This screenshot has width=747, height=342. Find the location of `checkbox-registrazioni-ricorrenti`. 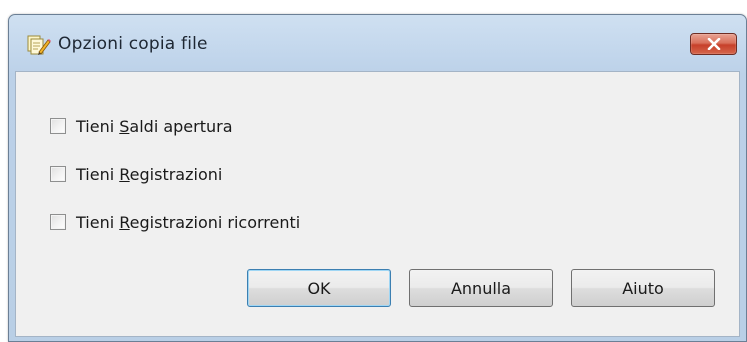

checkbox-registrazioni-ricorrenti is located at coordinates (58, 222).